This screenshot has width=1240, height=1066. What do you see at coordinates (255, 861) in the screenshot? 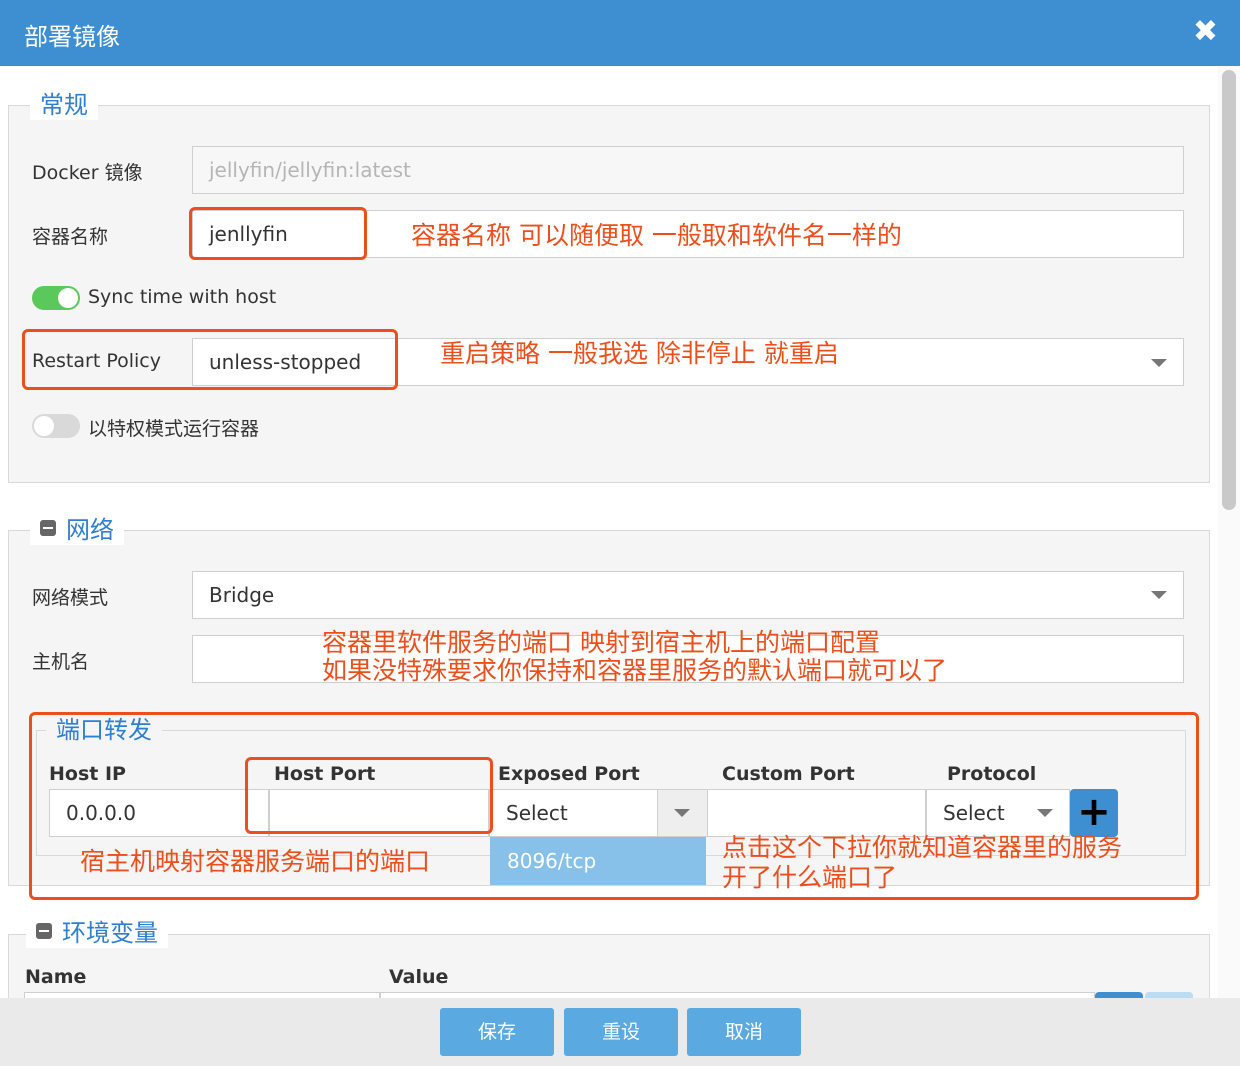
I see `annotation-host-port: 宿主机映射容器服务端口的端口` at bounding box center [255, 861].